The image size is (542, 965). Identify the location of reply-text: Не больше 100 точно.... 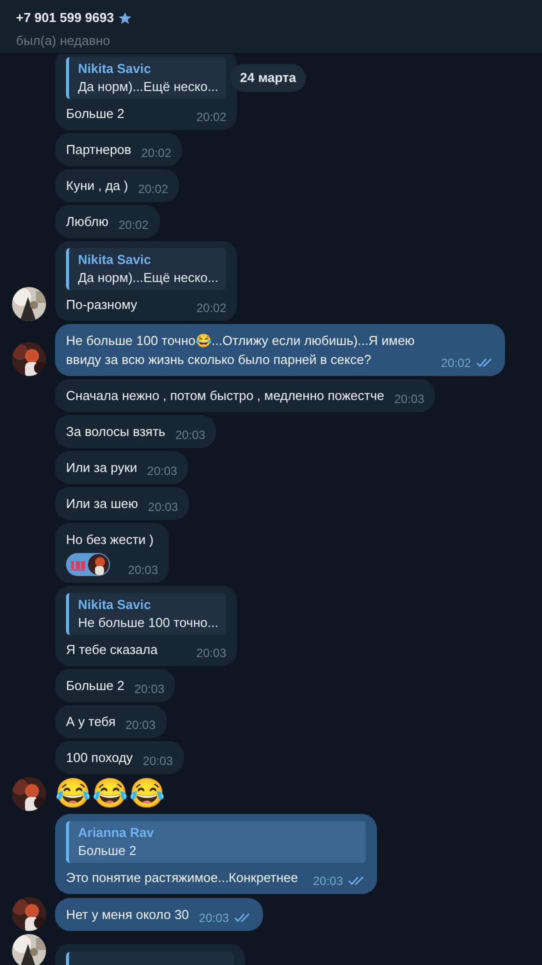
(148, 623).